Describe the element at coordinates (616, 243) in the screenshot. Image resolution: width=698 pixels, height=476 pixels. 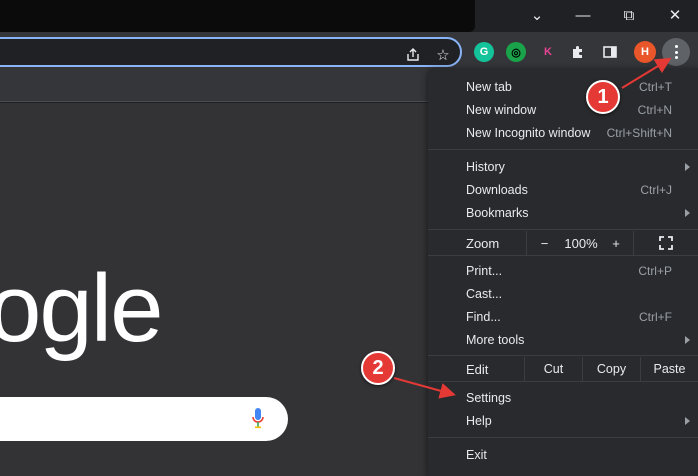
I see `zoom-in-button: +` at that location.